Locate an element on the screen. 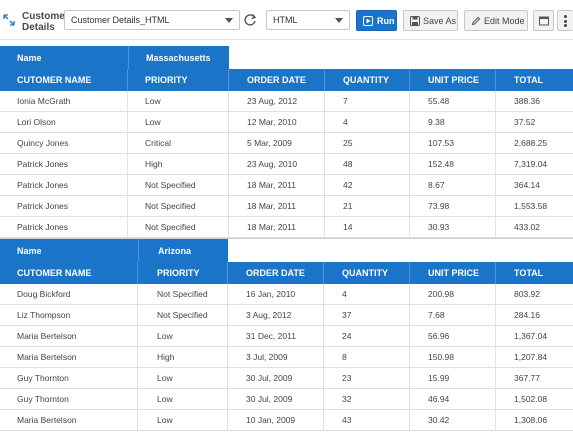  cell-value: 15.99 is located at coordinates (439, 378).